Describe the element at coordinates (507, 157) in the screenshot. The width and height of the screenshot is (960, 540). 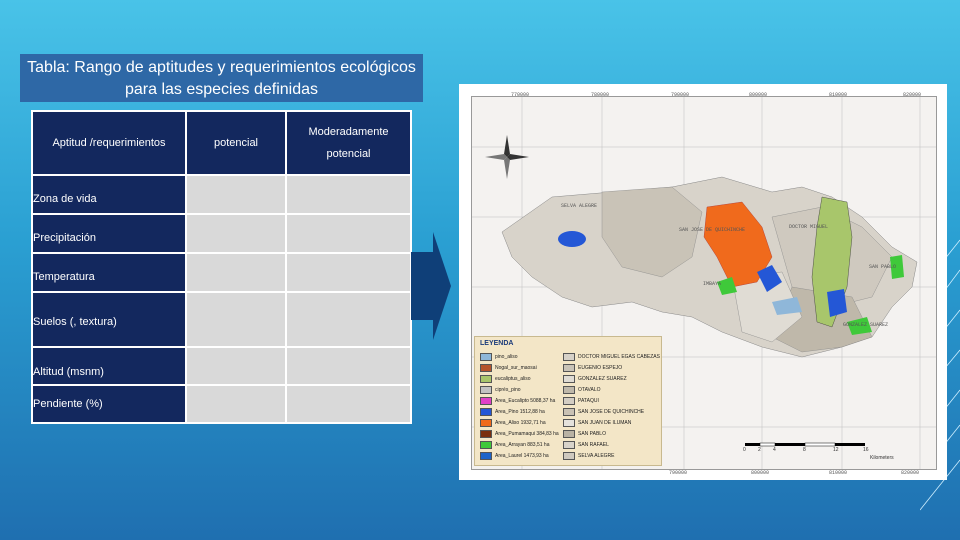
I see `north-arrow-icon` at that location.